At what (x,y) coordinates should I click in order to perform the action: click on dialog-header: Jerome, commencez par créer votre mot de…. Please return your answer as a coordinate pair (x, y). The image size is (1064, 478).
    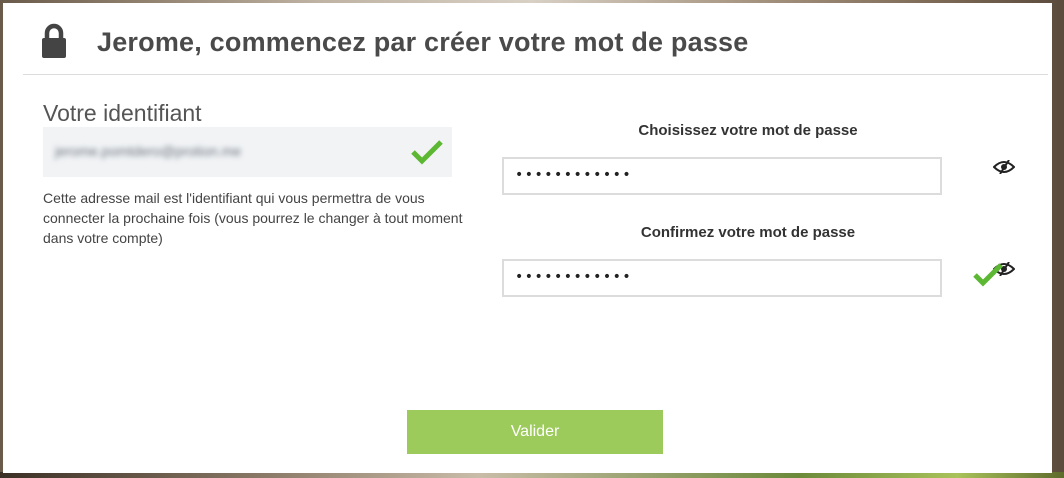
    Looking at the image, I should click on (535, 39).